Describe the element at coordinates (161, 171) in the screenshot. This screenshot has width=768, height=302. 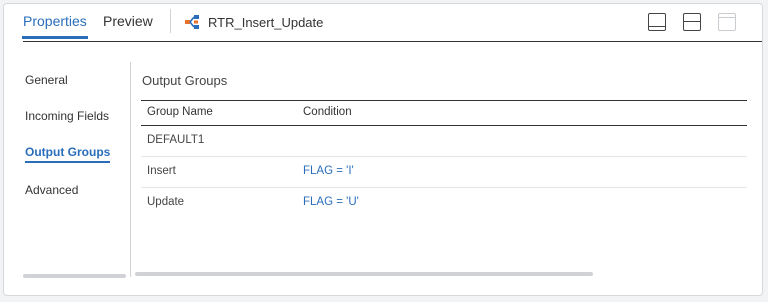
I see `group-name-cell: Insert` at that location.